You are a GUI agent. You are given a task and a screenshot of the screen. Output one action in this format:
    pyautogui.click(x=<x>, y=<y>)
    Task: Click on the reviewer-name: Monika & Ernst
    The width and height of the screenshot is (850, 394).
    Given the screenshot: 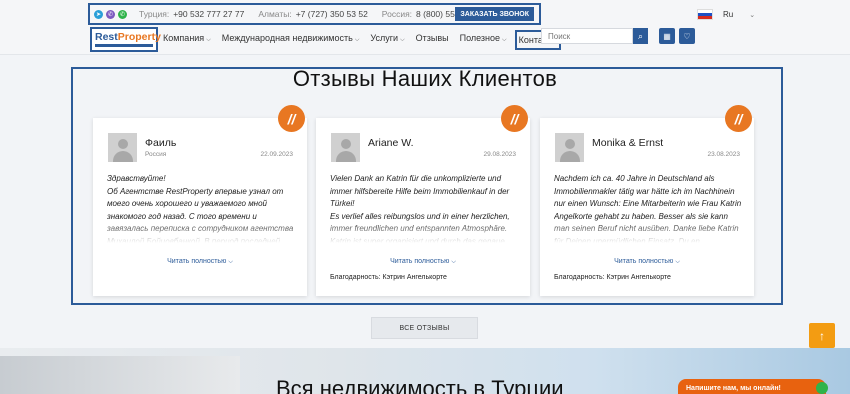 What is the action you would take?
    pyautogui.click(x=628, y=143)
    